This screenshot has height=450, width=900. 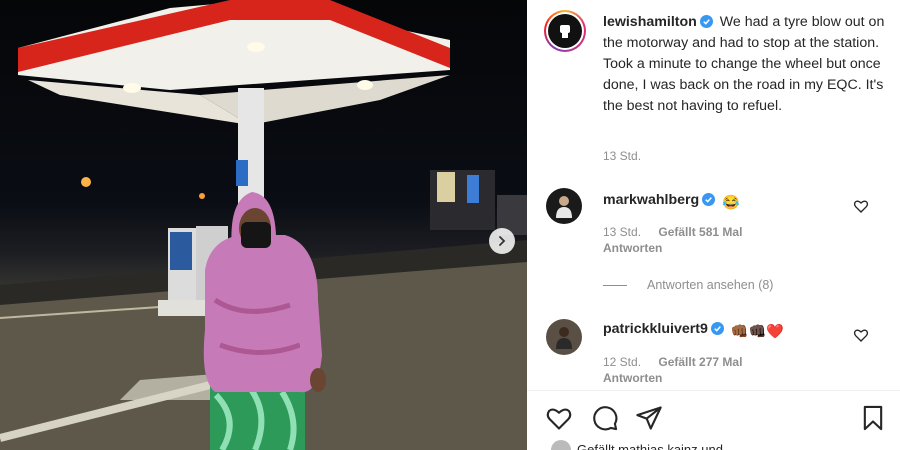 I want to click on comment-username: patrickkluivert9, so click(x=655, y=329).